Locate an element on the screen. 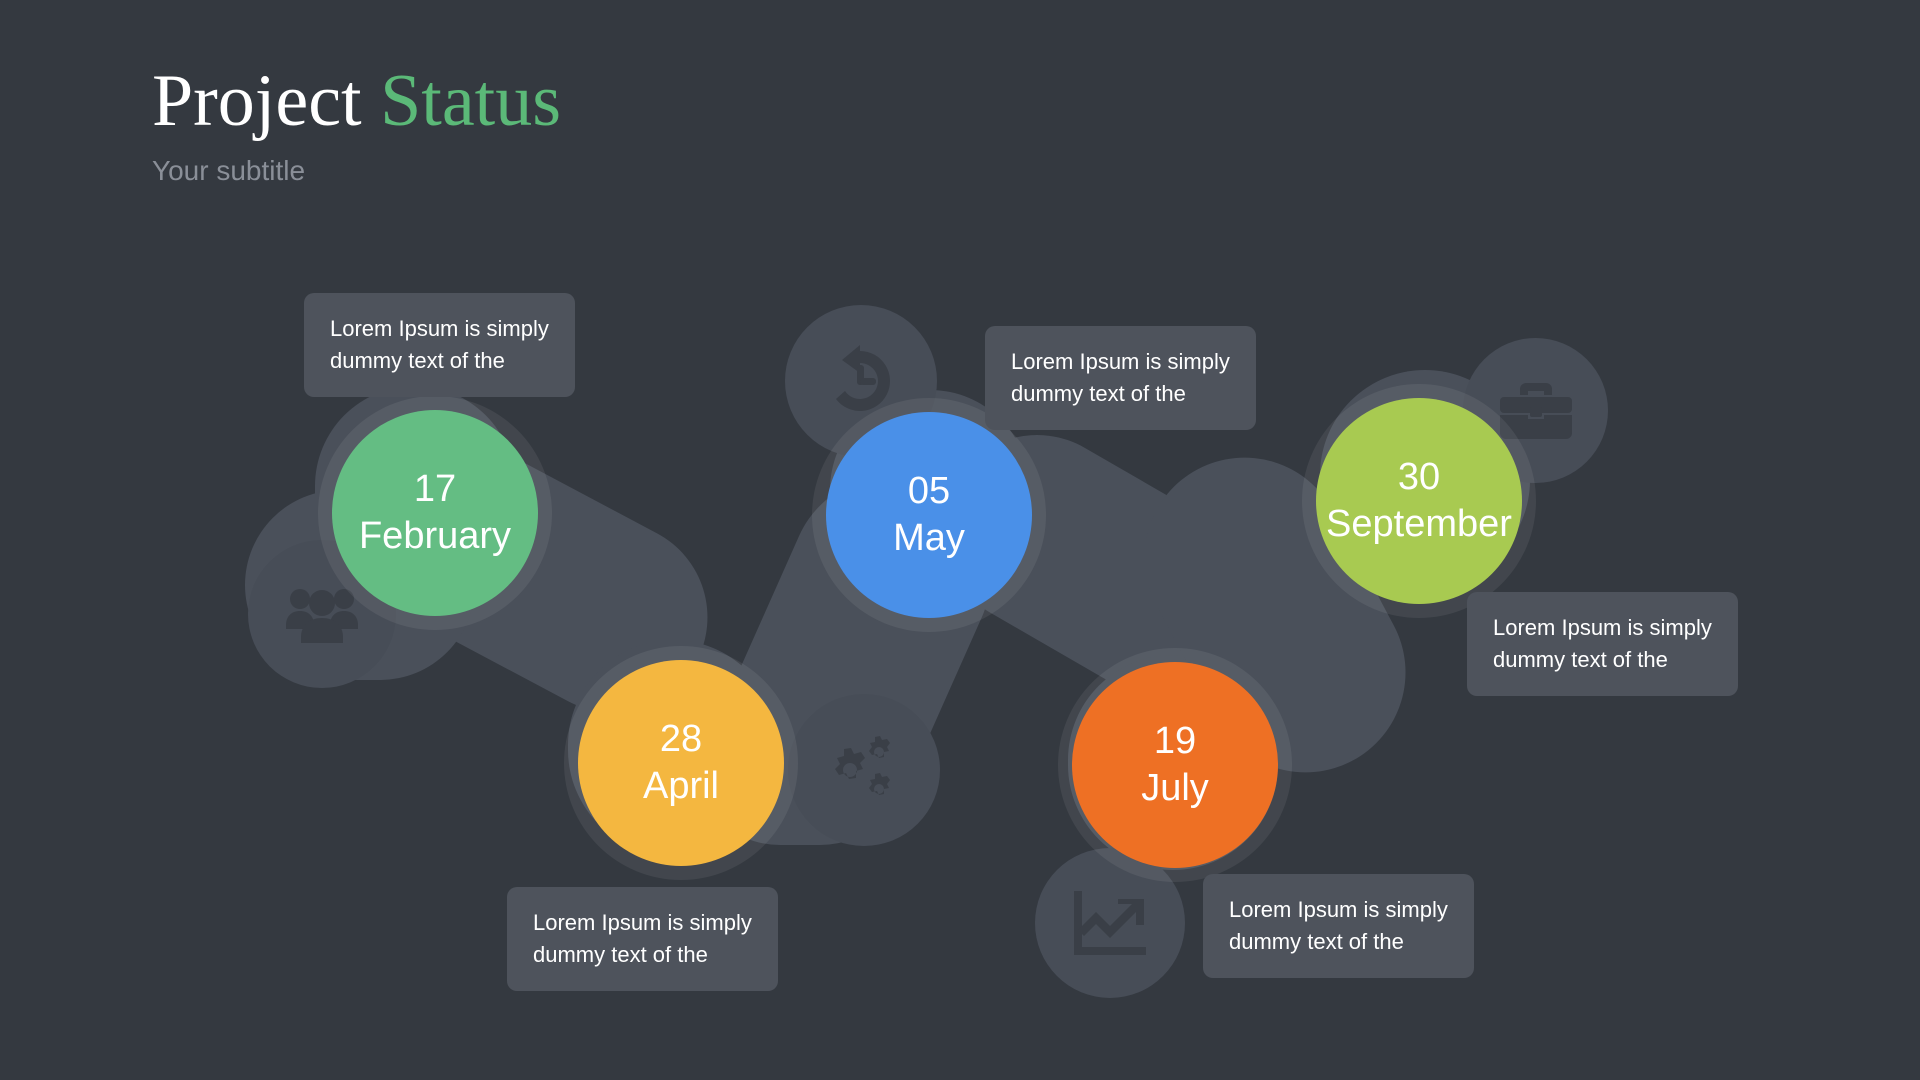 This screenshot has height=1080, width=1920. growth-chart-icon is located at coordinates (1110, 923).